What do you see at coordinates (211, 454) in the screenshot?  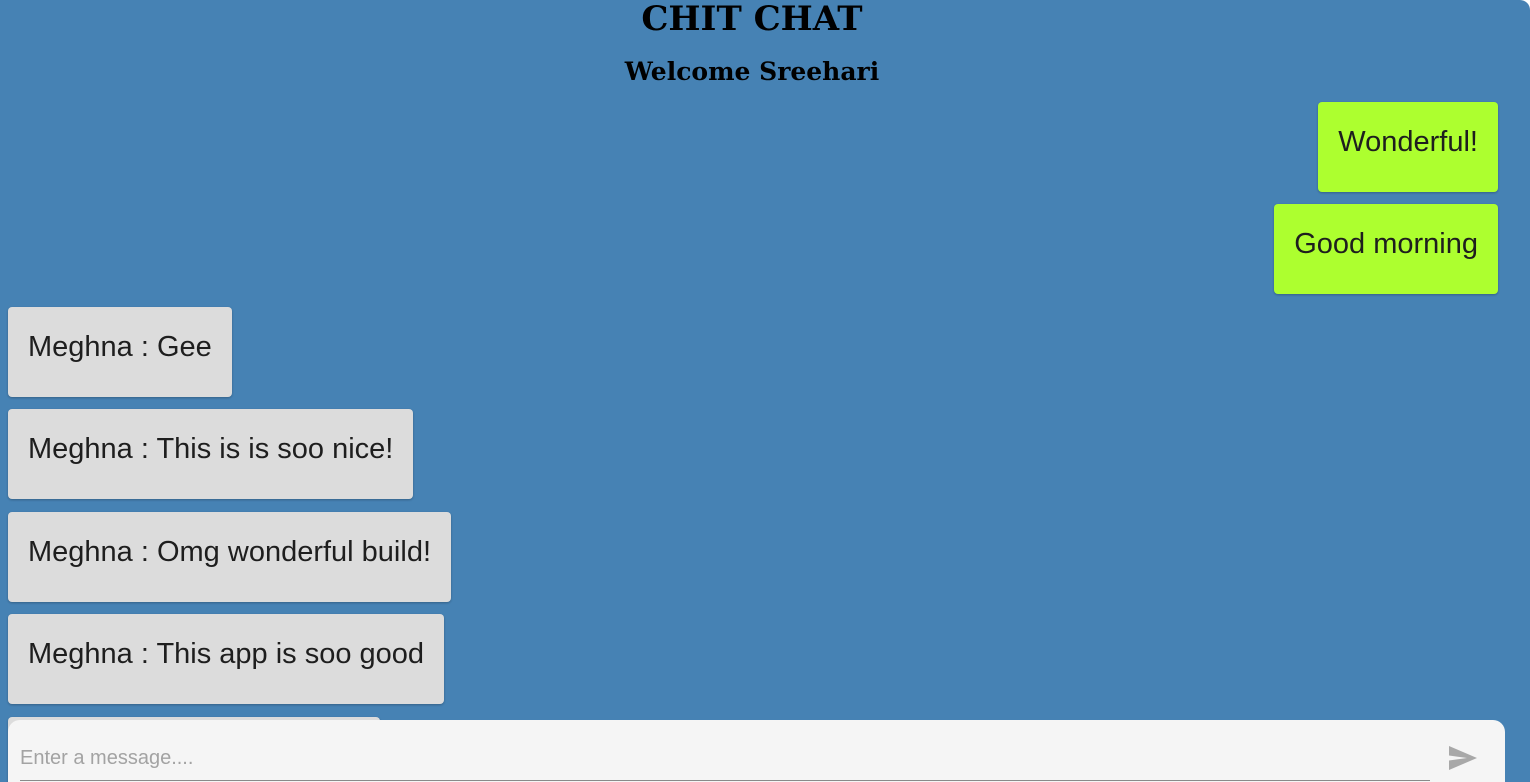 I see `received-message: Meghna : This is is soo nice!` at bounding box center [211, 454].